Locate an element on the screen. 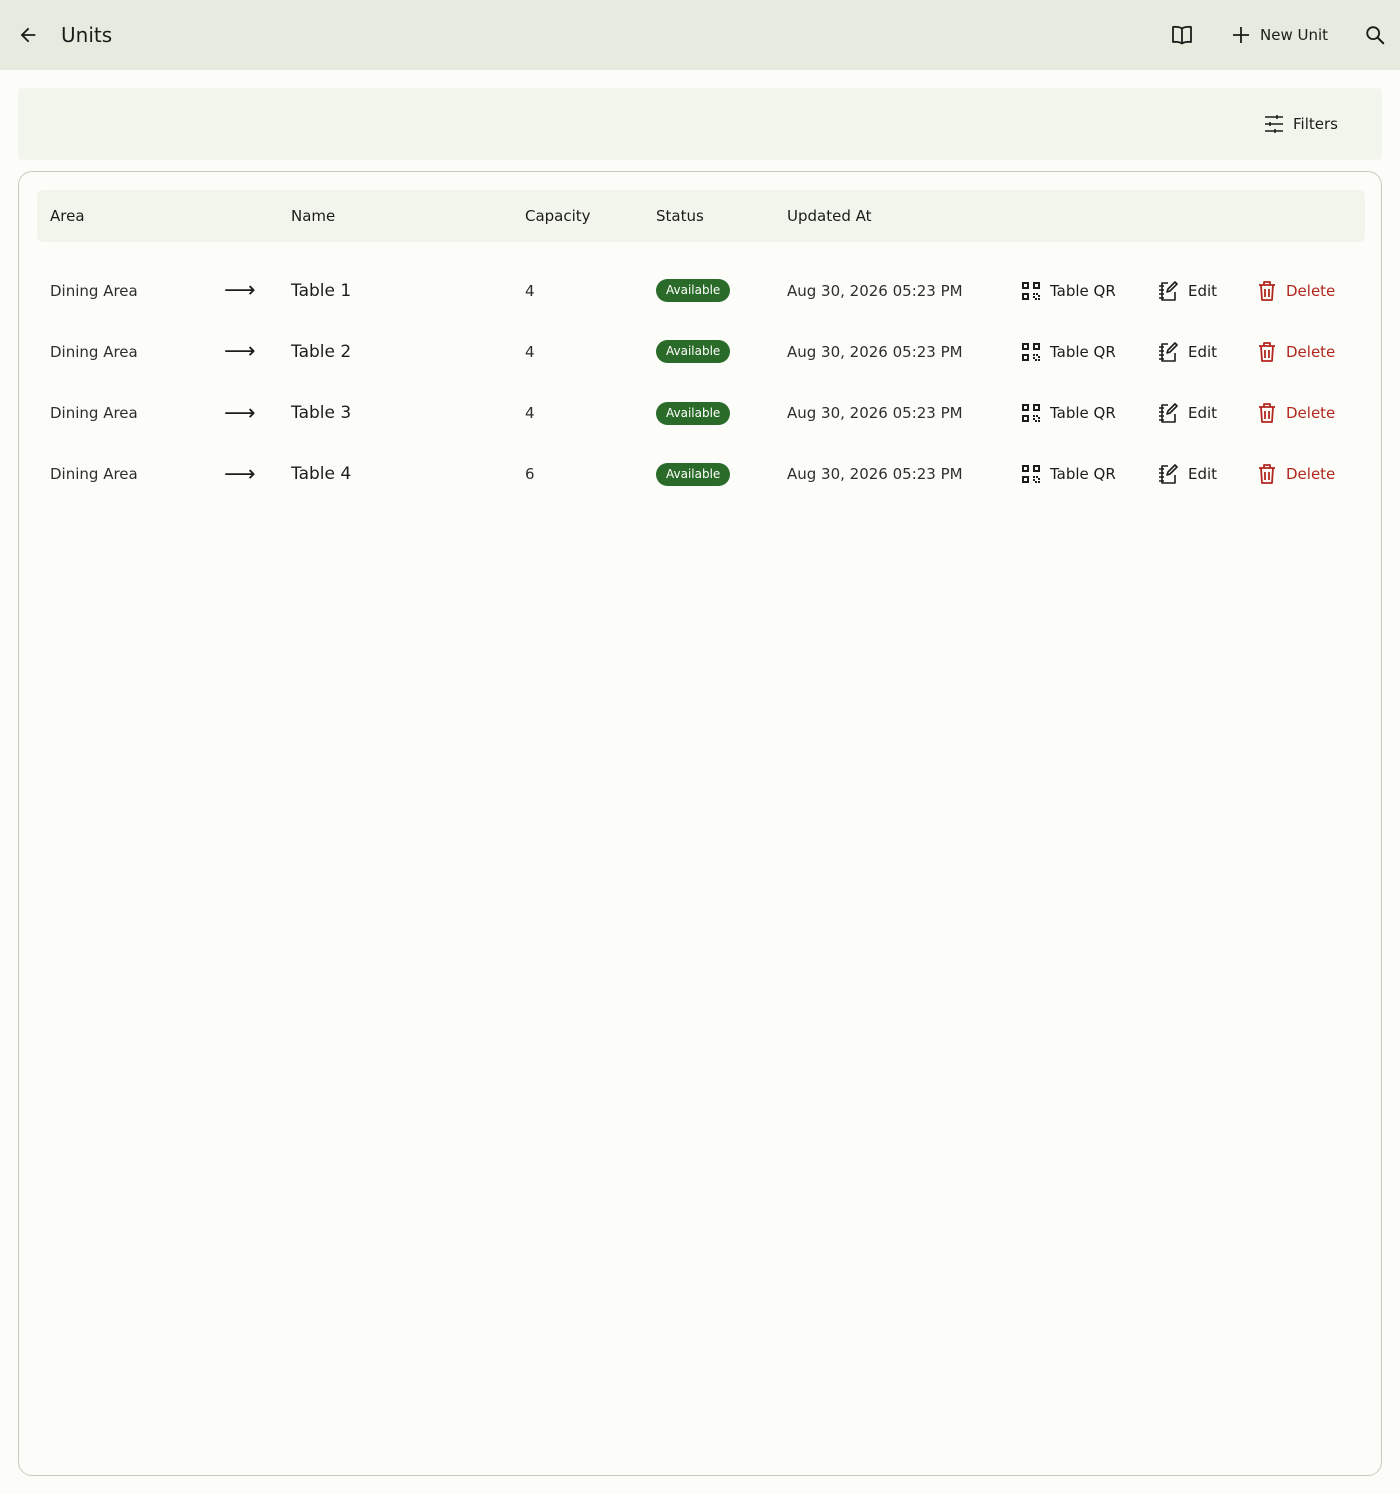 This screenshot has height=1494, width=1400. docs-button is located at coordinates (1182, 35).